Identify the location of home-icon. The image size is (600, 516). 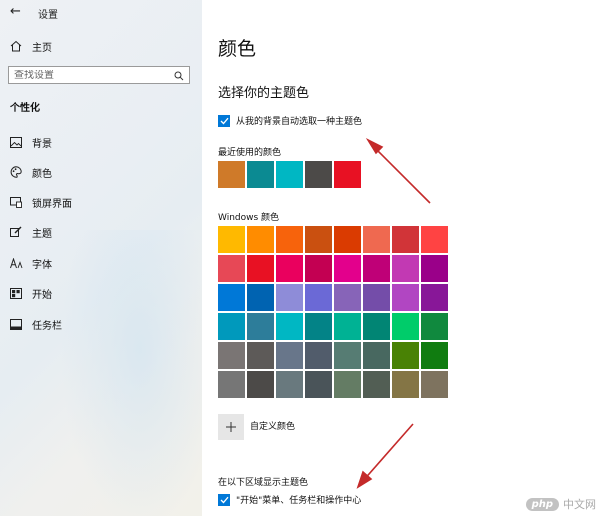
(16, 46).